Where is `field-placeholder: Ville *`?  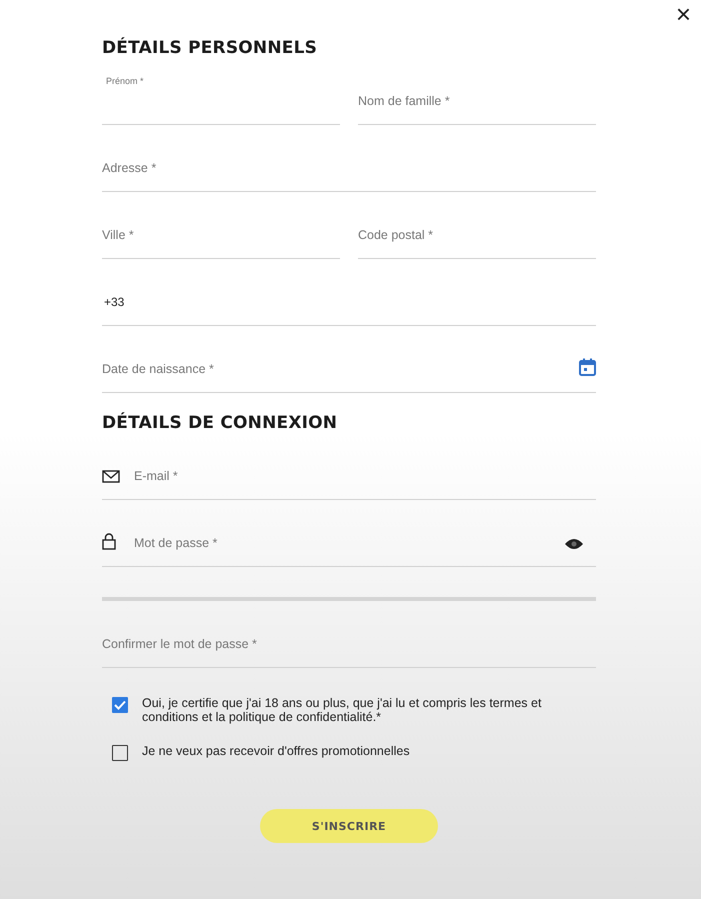 field-placeholder: Ville * is located at coordinates (118, 235).